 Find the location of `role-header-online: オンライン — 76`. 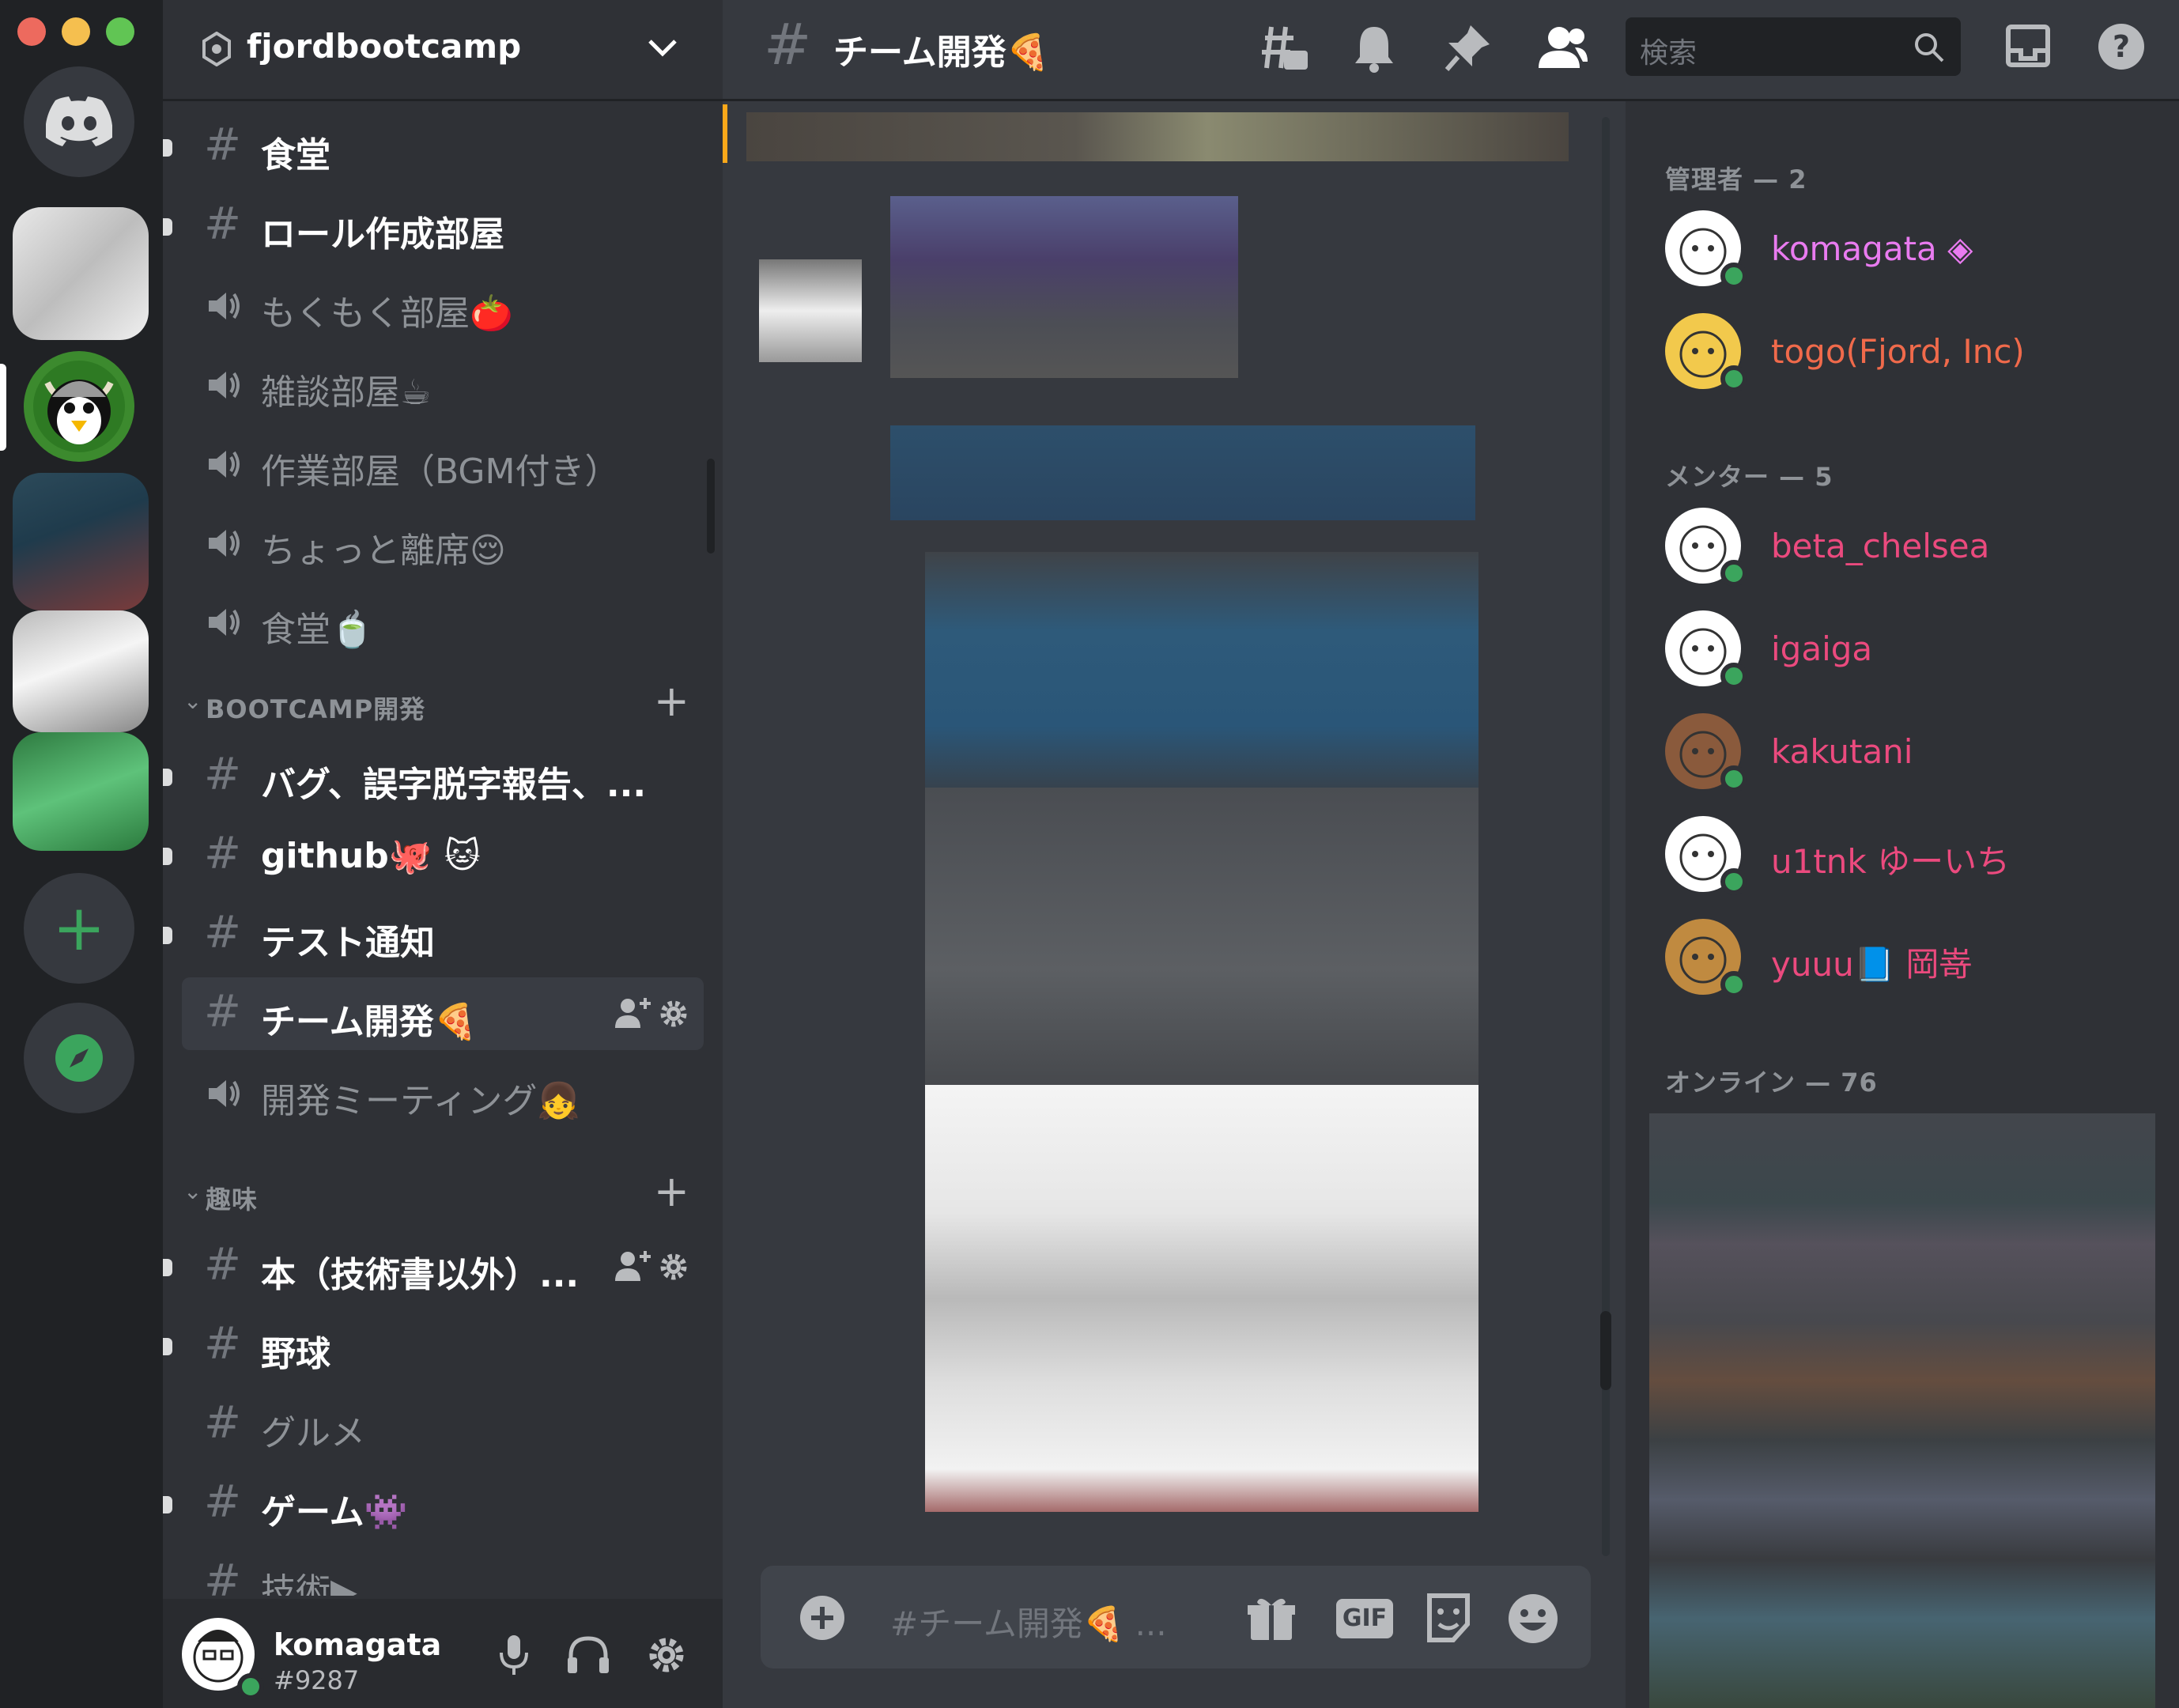

role-header-online: オンライン — 76 is located at coordinates (1771, 1083).